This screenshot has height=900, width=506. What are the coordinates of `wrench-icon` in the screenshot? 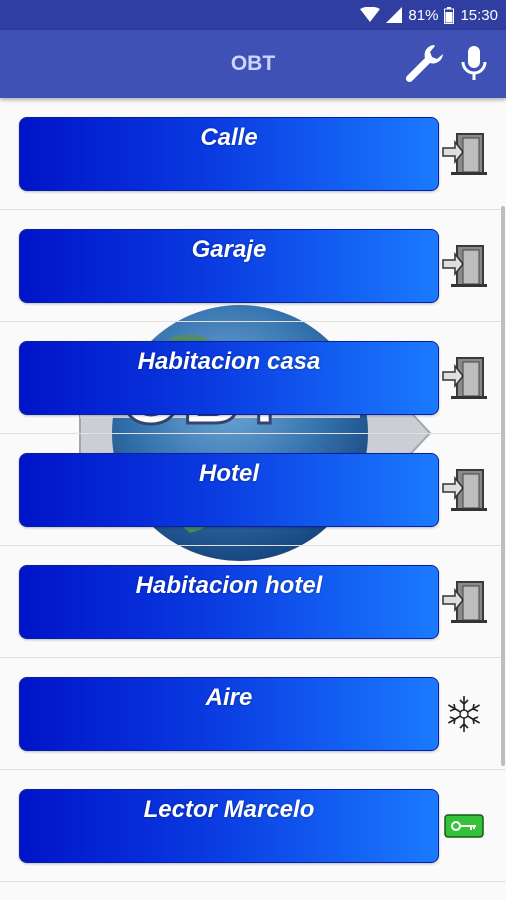 It's located at (424, 64).